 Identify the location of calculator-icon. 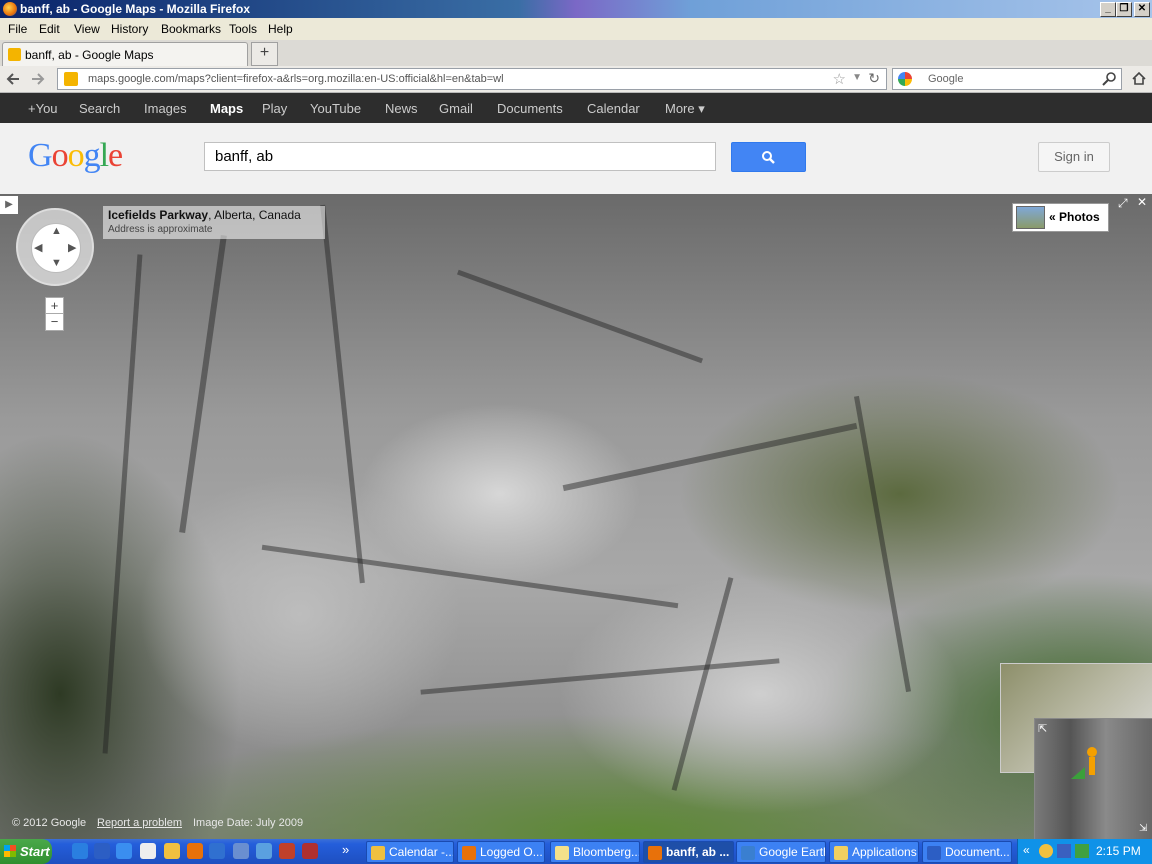
(148, 851).